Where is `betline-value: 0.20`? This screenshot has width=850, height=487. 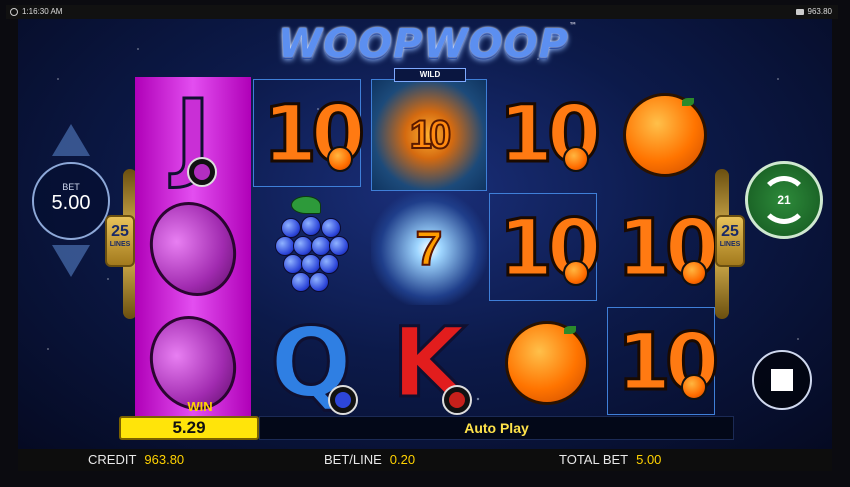 betline-value: 0.20 is located at coordinates (402, 459).